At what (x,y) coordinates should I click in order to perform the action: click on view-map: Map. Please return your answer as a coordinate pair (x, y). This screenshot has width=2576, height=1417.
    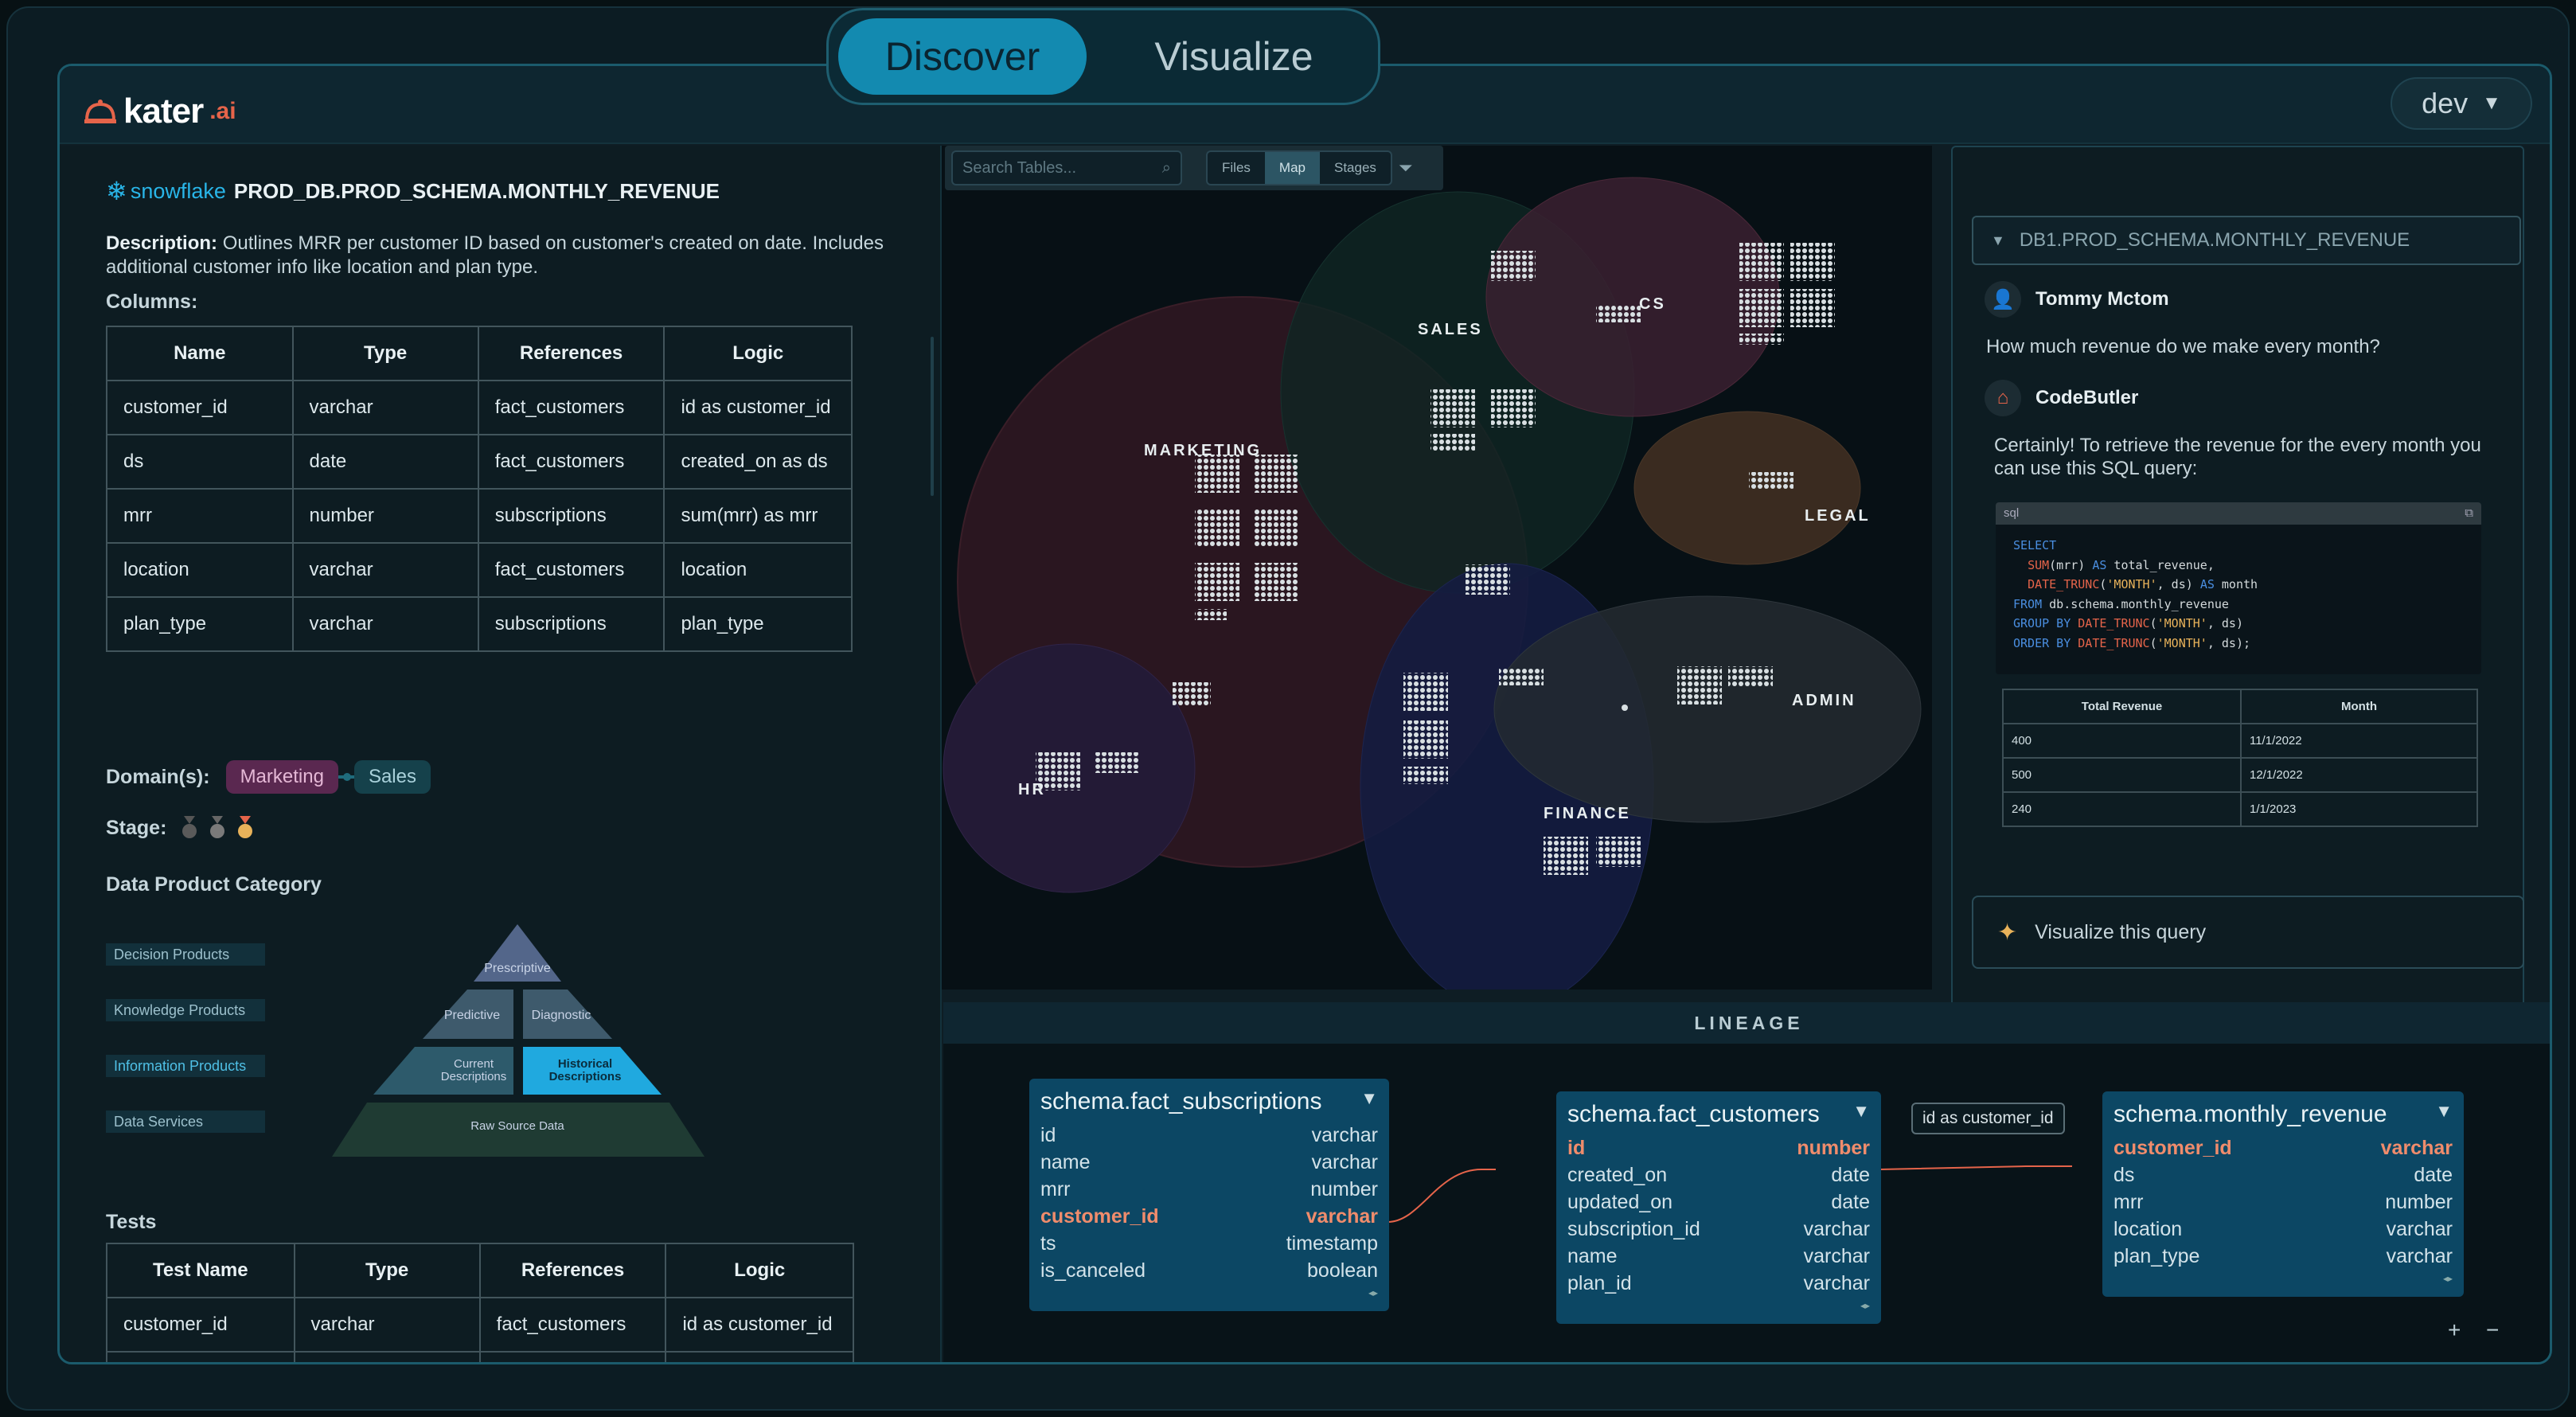
    Looking at the image, I should click on (1292, 168).